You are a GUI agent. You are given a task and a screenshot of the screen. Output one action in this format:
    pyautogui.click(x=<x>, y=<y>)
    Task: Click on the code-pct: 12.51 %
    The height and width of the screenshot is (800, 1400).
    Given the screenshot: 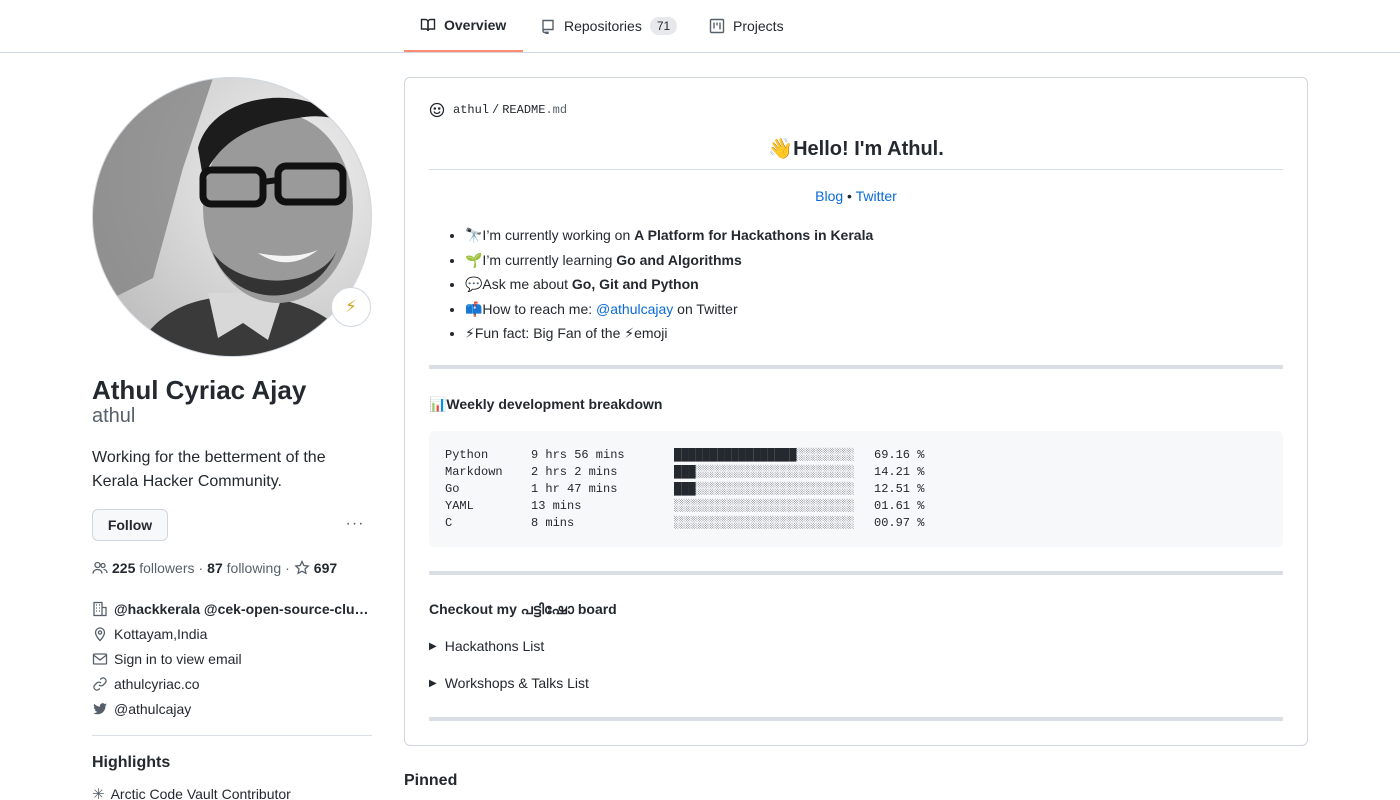 What is the action you would take?
    pyautogui.click(x=899, y=489)
    